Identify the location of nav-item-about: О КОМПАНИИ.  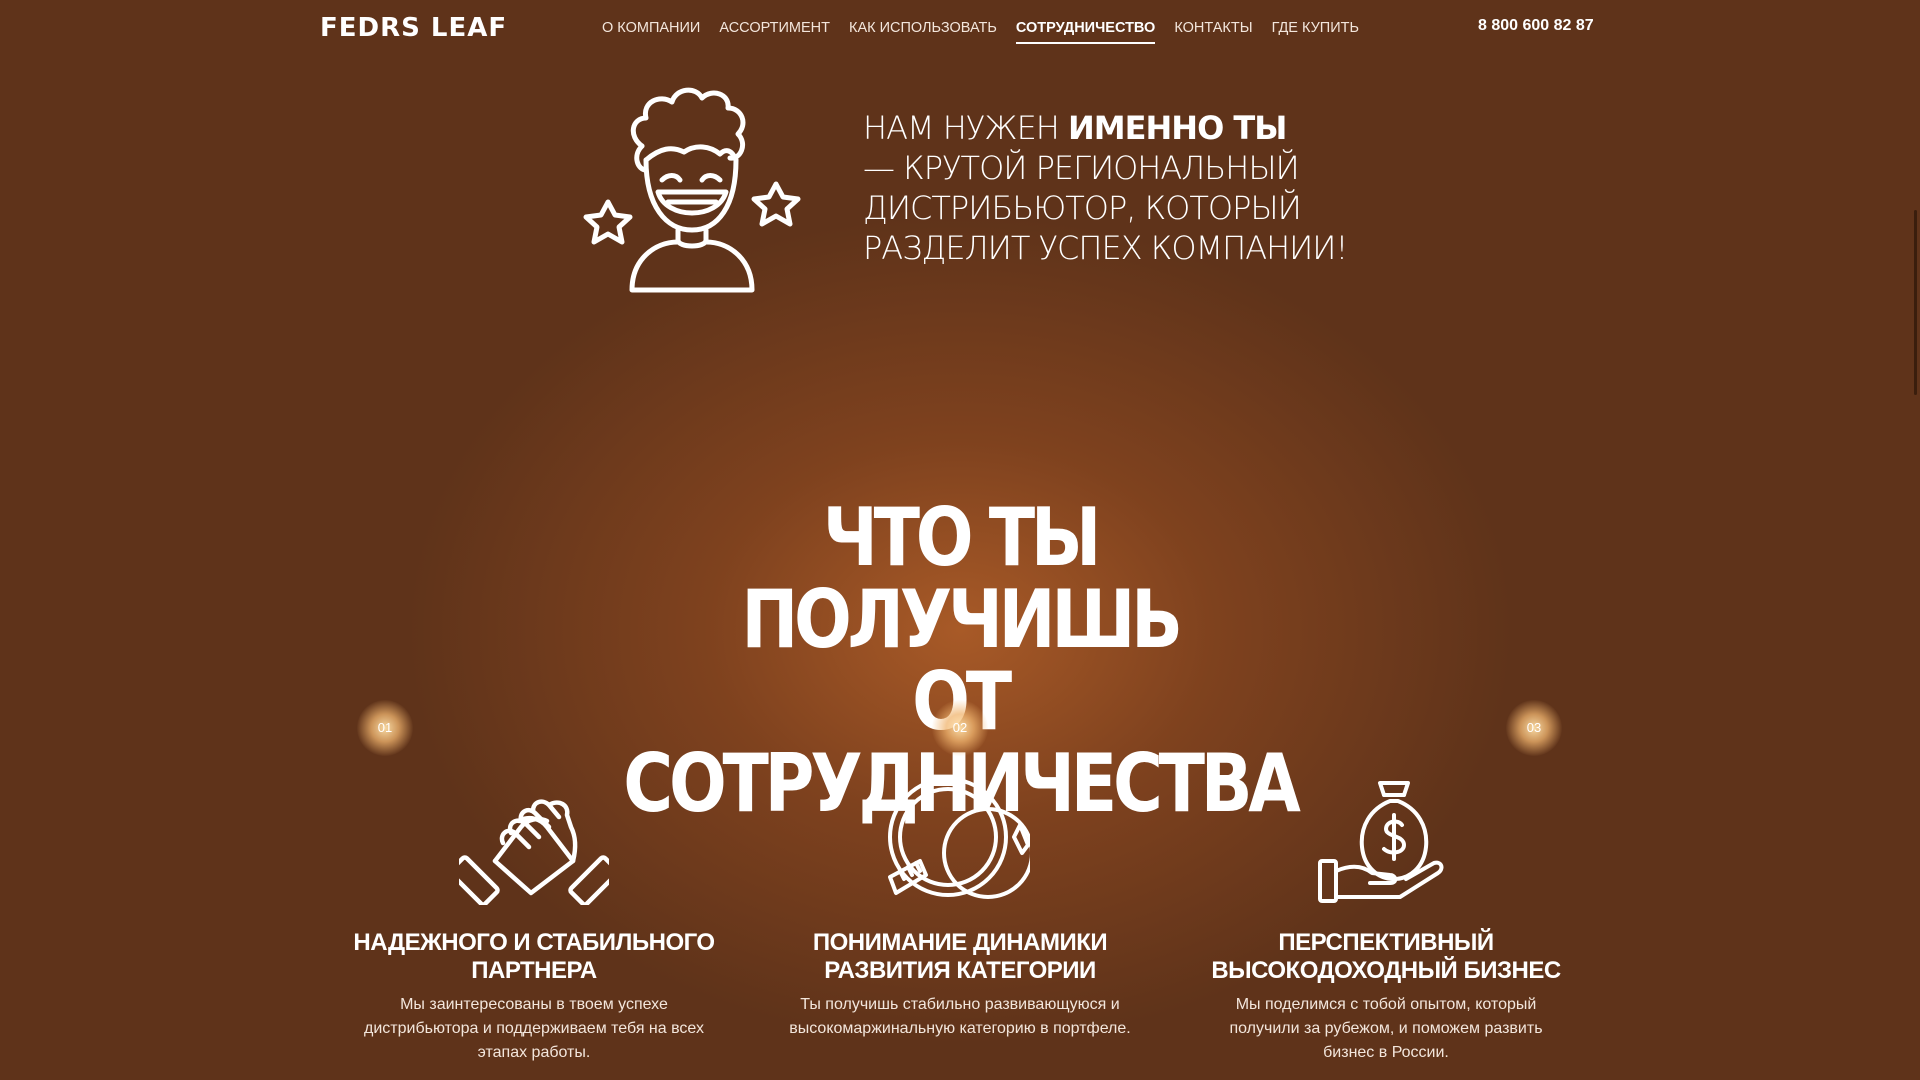
(651, 31).